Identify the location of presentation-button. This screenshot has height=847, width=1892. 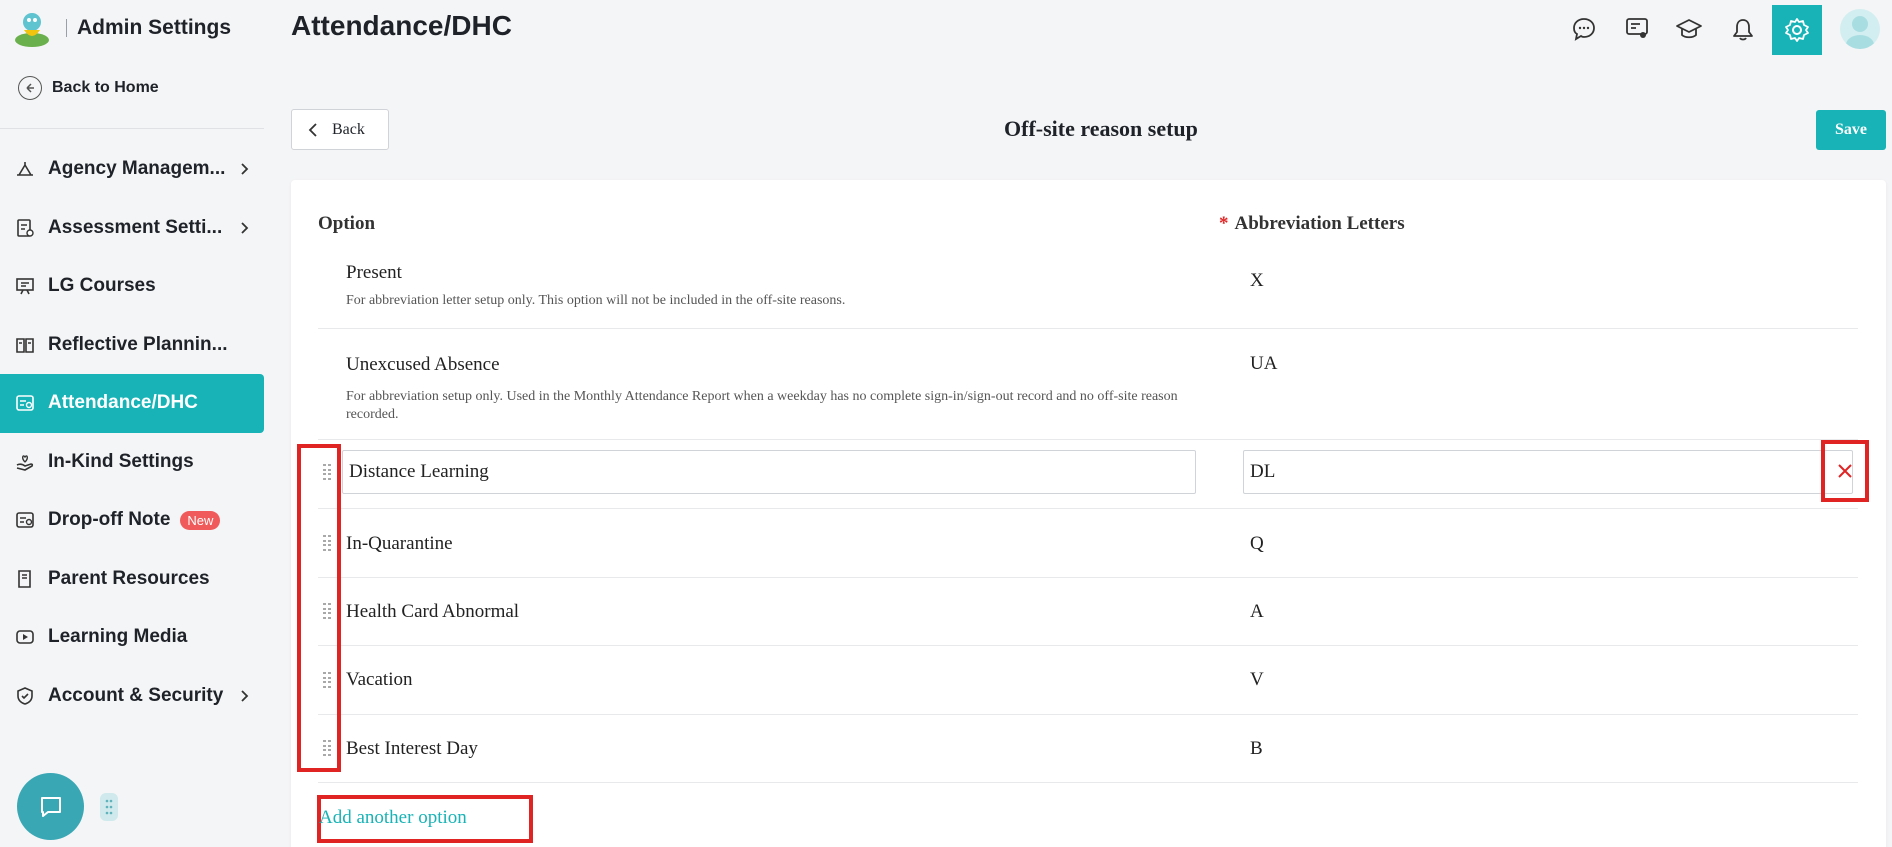
(1637, 29).